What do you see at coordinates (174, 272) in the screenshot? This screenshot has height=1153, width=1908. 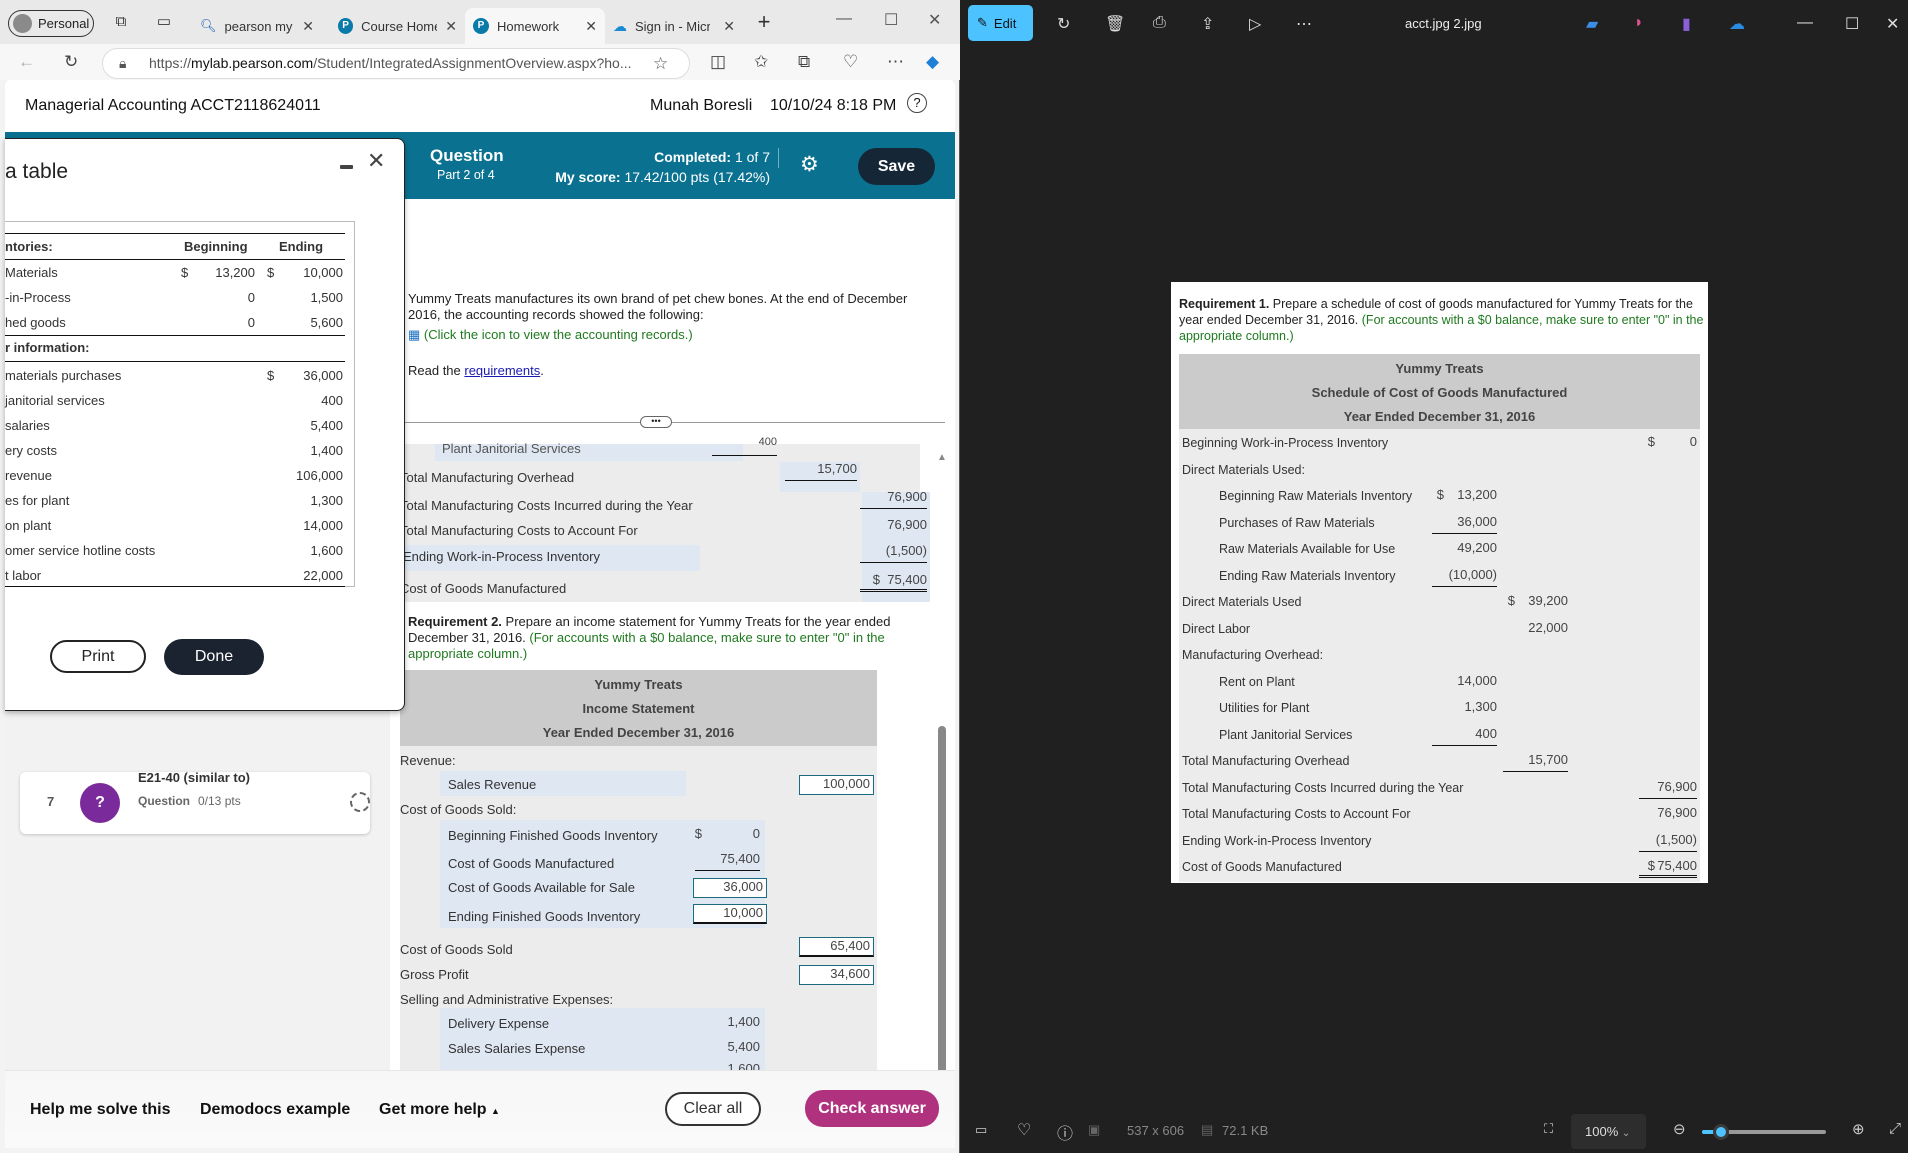 I see `table-row: Materials $ 13,200 $ 10,000` at bounding box center [174, 272].